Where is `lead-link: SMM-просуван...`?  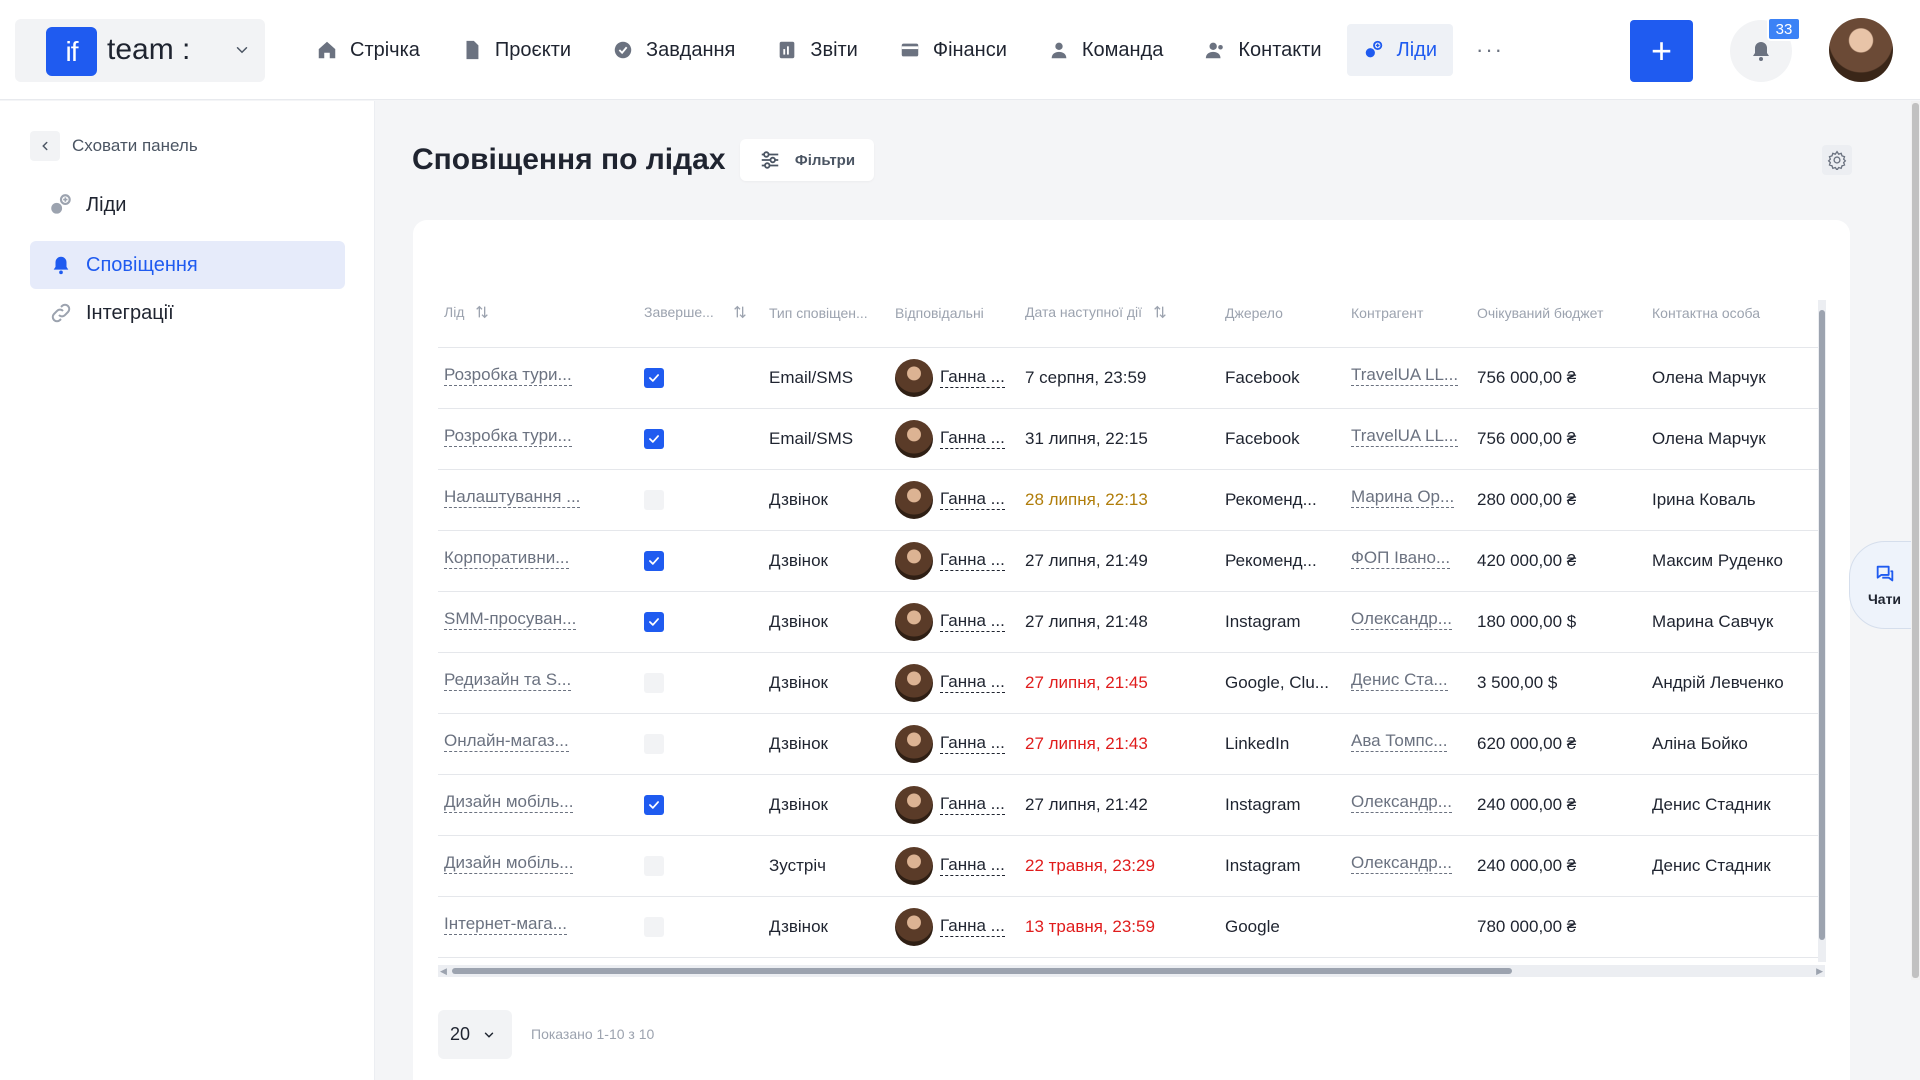
lead-link: SMM-просуван... is located at coordinates (510, 619).